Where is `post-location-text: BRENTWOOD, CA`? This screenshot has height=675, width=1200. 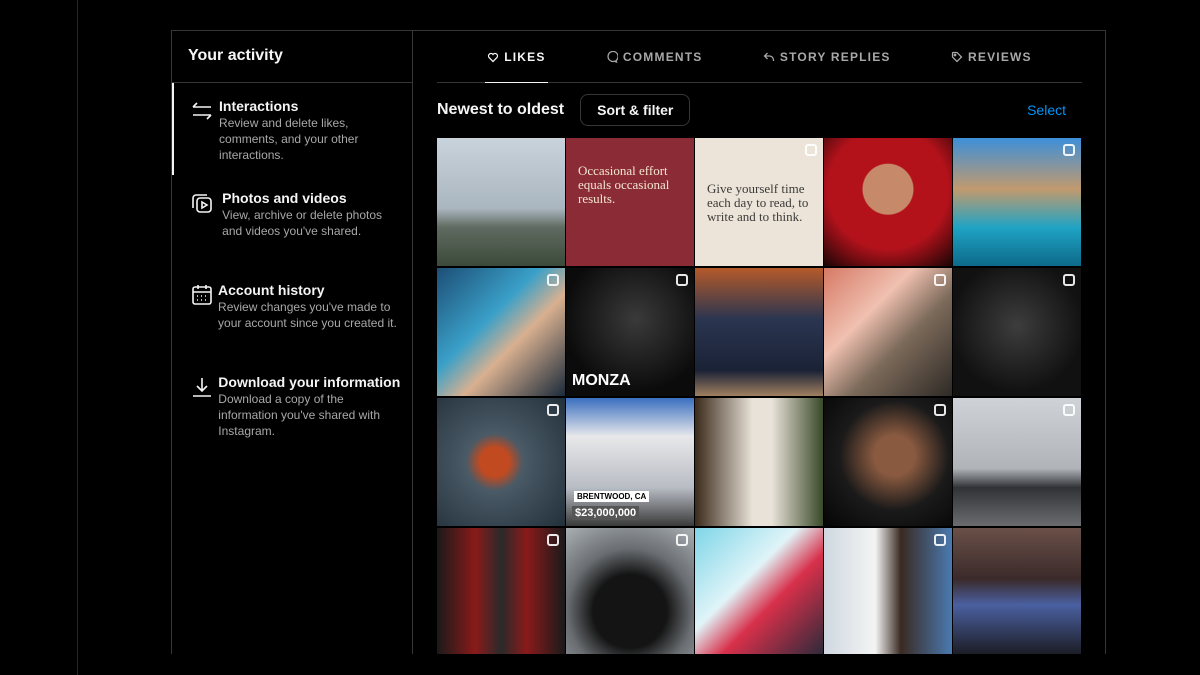 post-location-text: BRENTWOOD, CA is located at coordinates (612, 496).